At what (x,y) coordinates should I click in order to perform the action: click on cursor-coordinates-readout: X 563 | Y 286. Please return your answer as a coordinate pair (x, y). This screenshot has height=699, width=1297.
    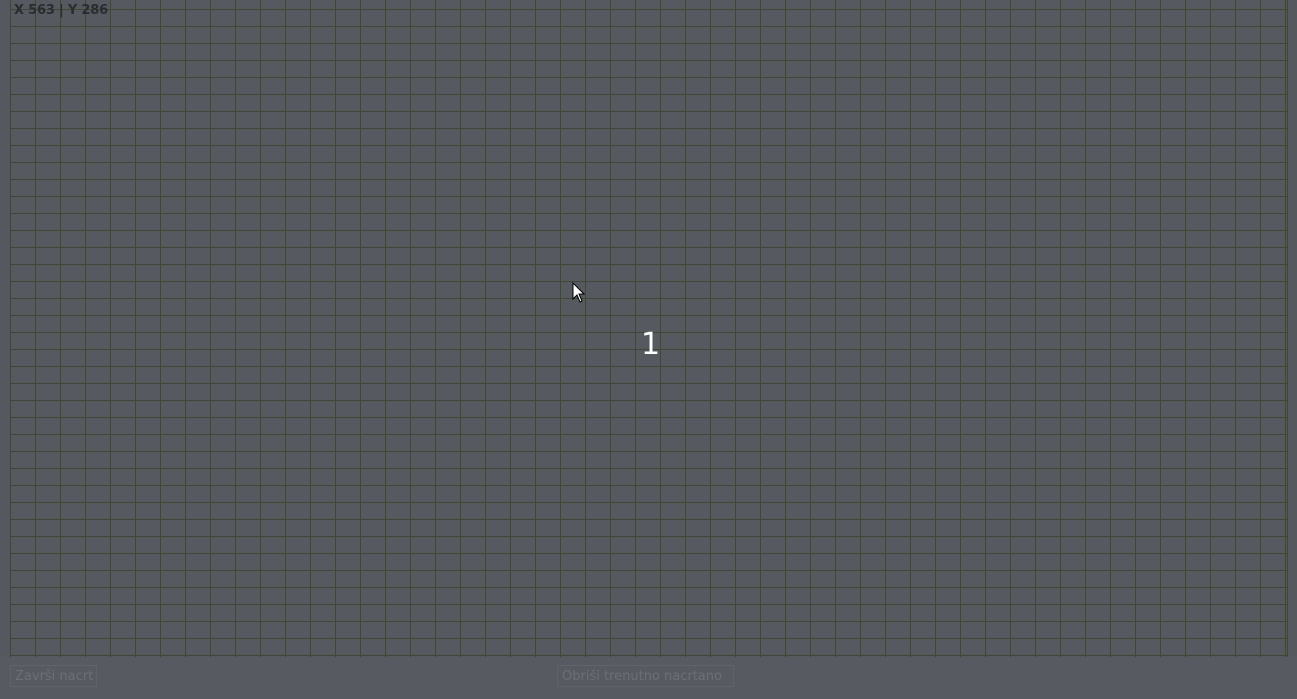
    Looking at the image, I should click on (61, 10).